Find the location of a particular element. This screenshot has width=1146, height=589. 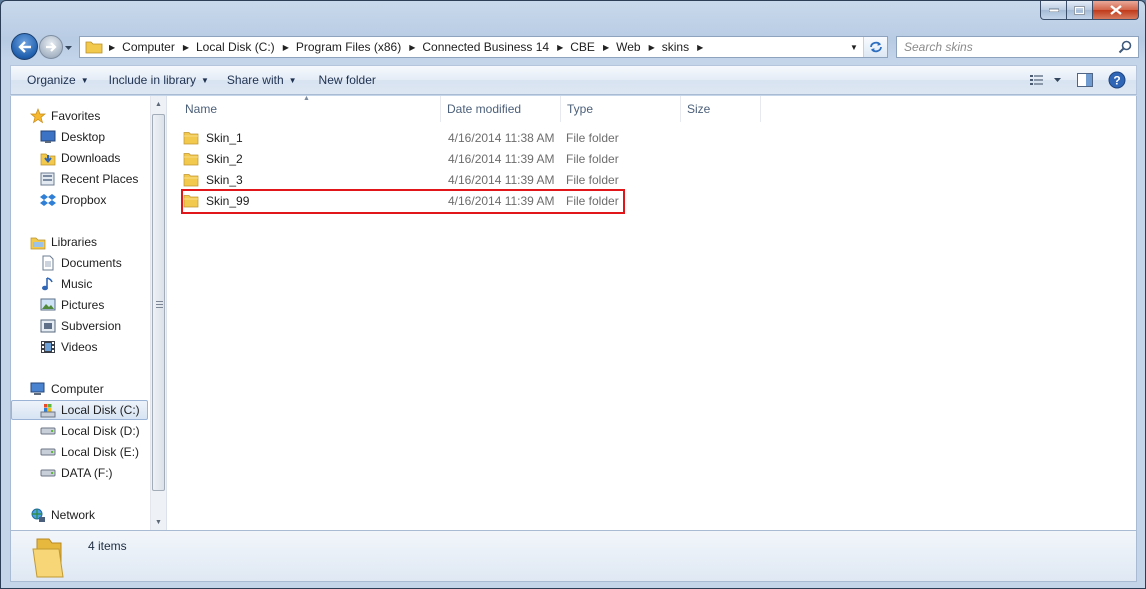

breadcrumb-web: Web is located at coordinates (628, 47).